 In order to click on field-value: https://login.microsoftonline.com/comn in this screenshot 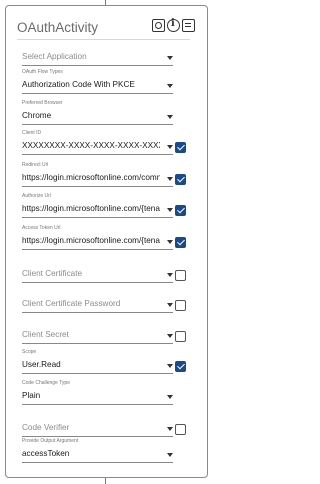, I will do `click(91, 177)`.